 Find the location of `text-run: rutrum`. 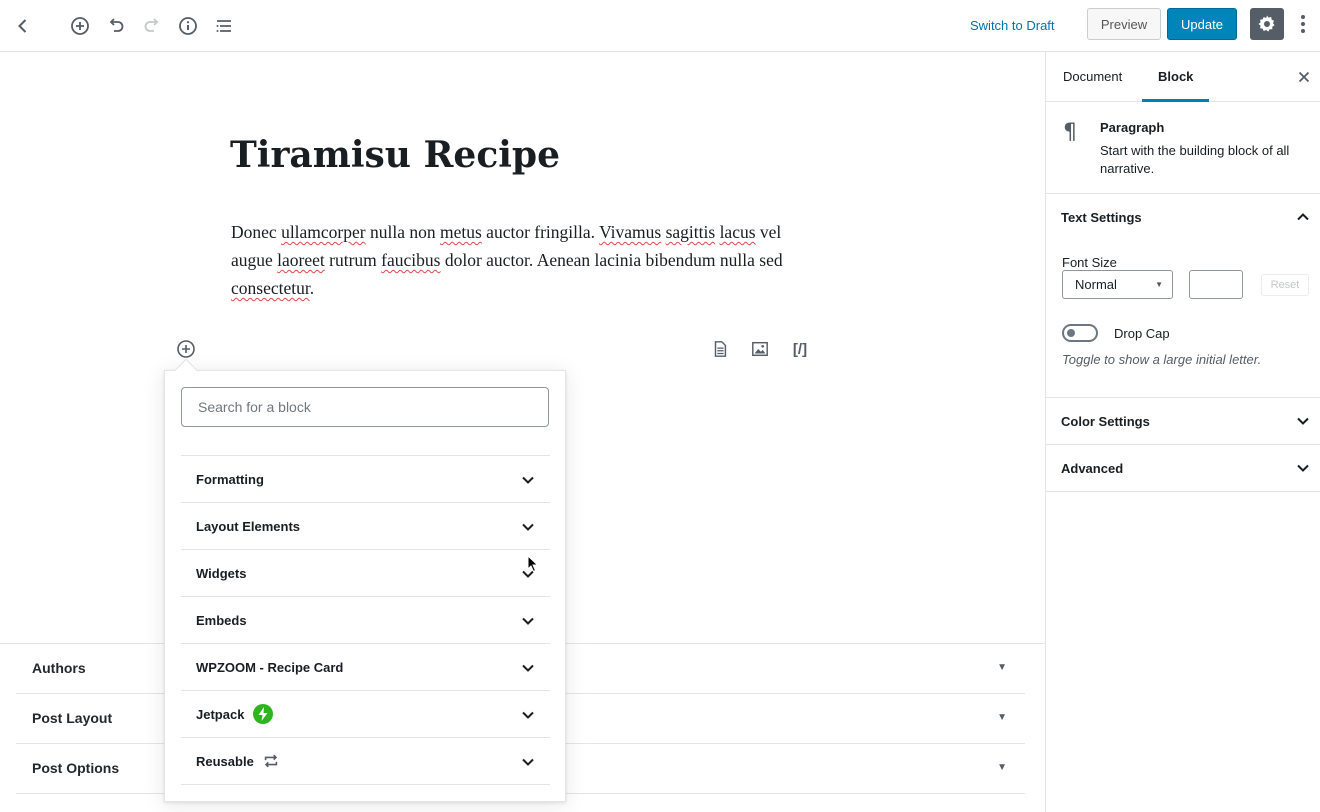

text-run: rutrum is located at coordinates (353, 260).